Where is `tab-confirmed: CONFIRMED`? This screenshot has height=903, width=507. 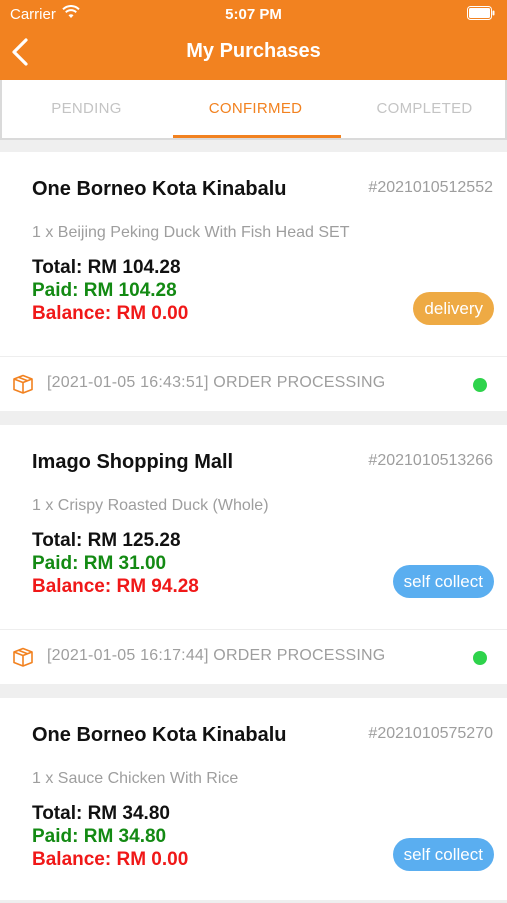
tab-confirmed: CONFIRMED is located at coordinates (255, 109).